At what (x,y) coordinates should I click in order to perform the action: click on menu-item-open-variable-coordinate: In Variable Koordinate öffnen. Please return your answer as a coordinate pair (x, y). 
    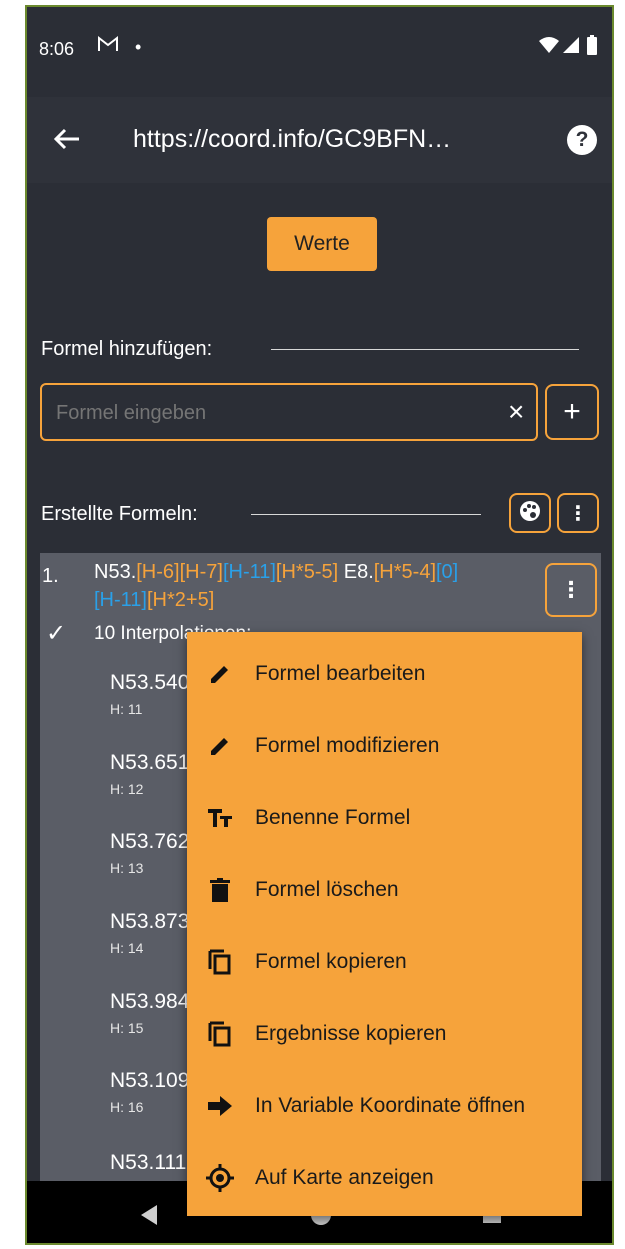
    Looking at the image, I should click on (384, 1106).